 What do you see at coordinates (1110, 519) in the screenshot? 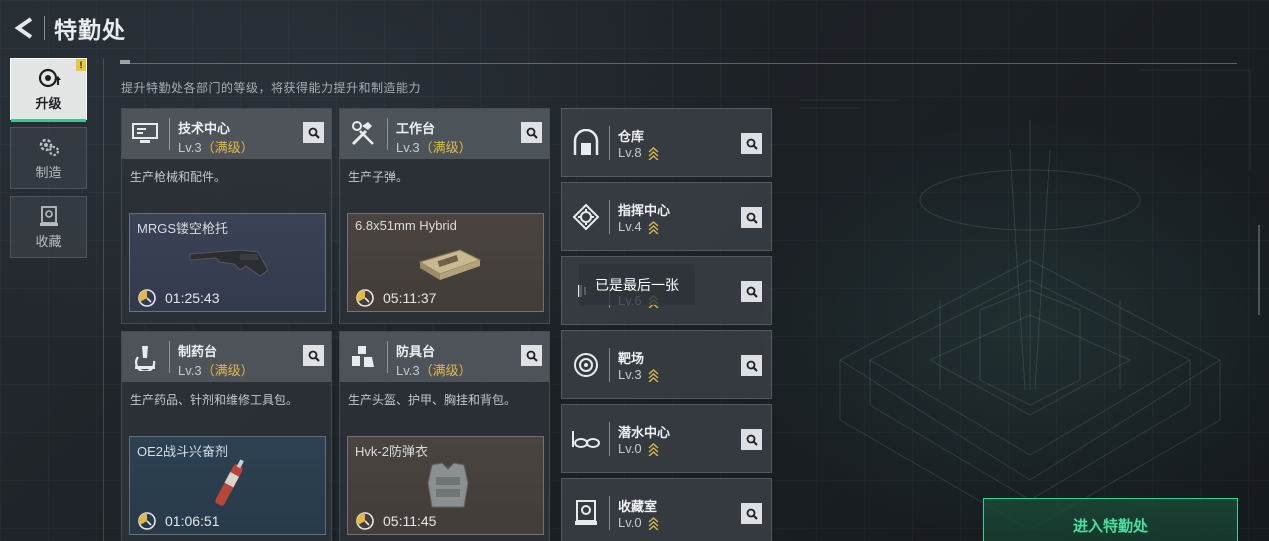
I see `enter-special-ops-button: 进入特勤处` at bounding box center [1110, 519].